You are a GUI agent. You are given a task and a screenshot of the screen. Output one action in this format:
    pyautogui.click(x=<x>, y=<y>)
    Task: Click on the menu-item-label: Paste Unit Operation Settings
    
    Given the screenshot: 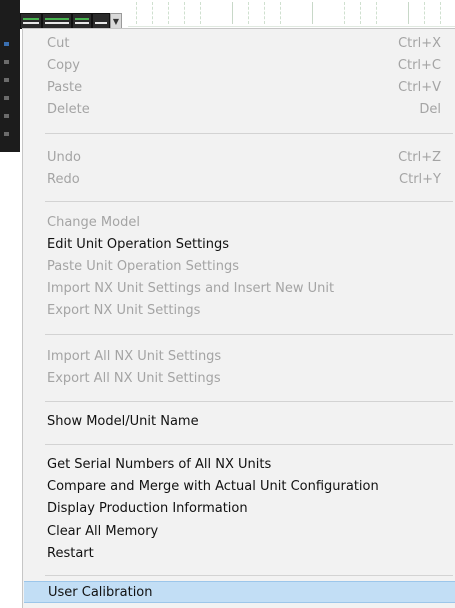 What is the action you would take?
    pyautogui.click(x=143, y=266)
    